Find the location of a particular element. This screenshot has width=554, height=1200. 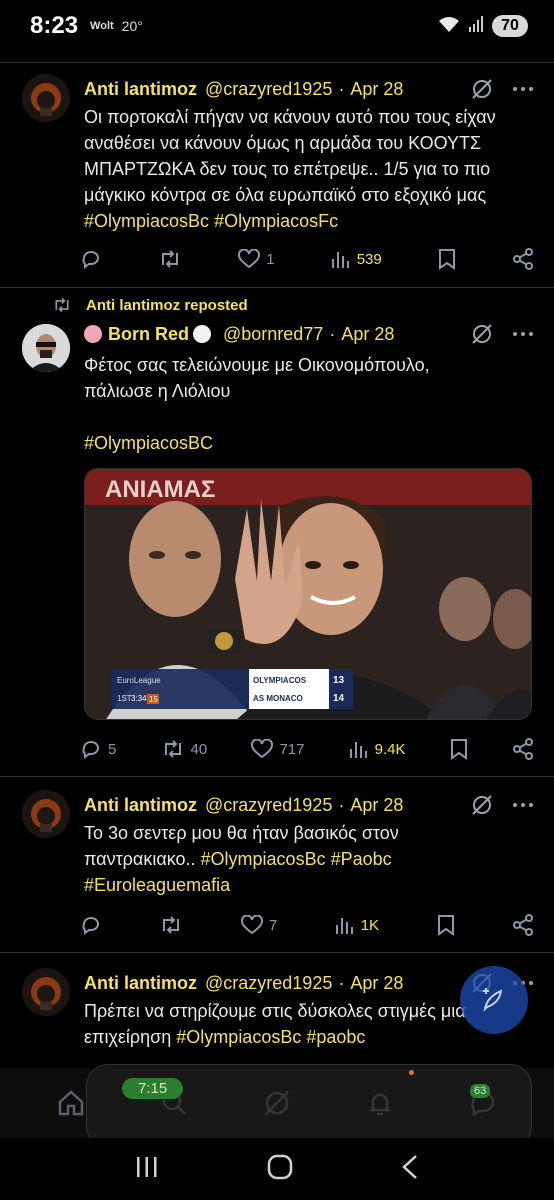

back-button is located at coordinates (410, 1169).